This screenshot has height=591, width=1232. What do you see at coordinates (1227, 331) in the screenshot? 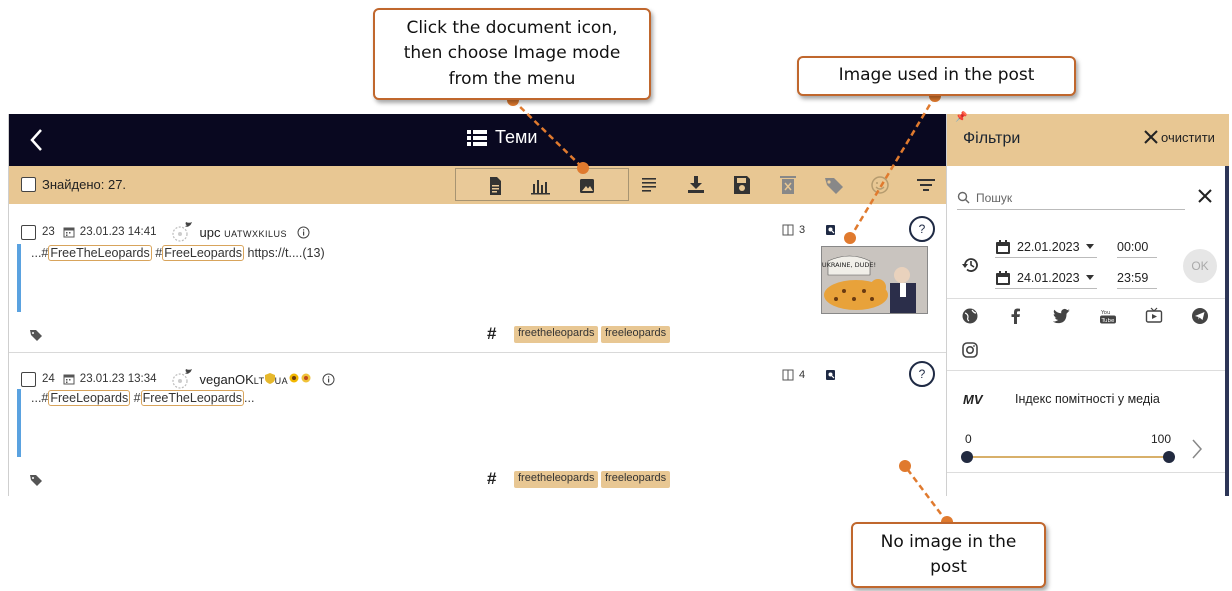
I see `scrollbar` at bounding box center [1227, 331].